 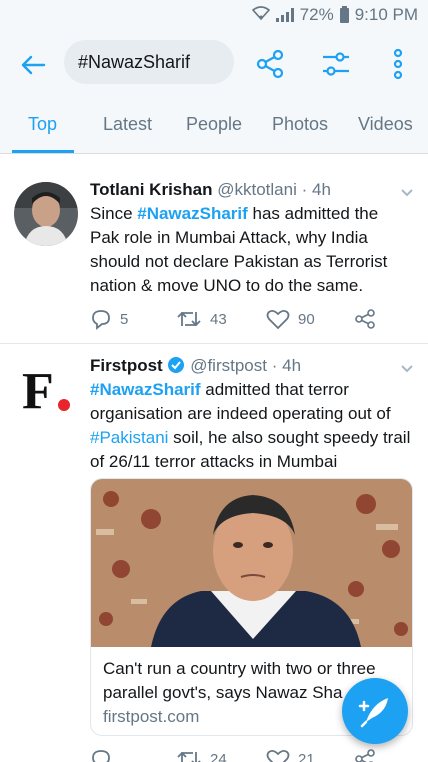 What do you see at coordinates (201, 319) in the screenshot?
I see `retweet-button: 43` at bounding box center [201, 319].